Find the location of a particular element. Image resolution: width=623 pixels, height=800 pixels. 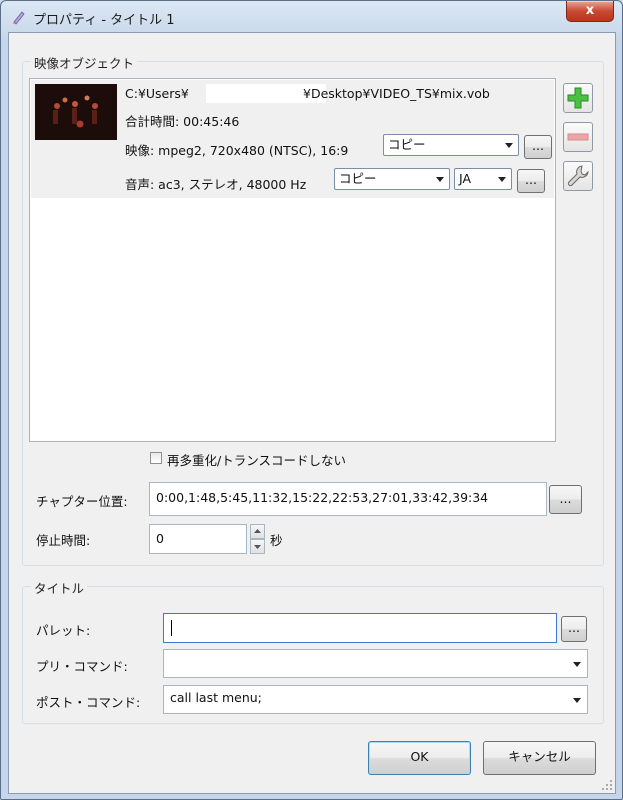

palette-label: パレット: is located at coordinates (63, 630).